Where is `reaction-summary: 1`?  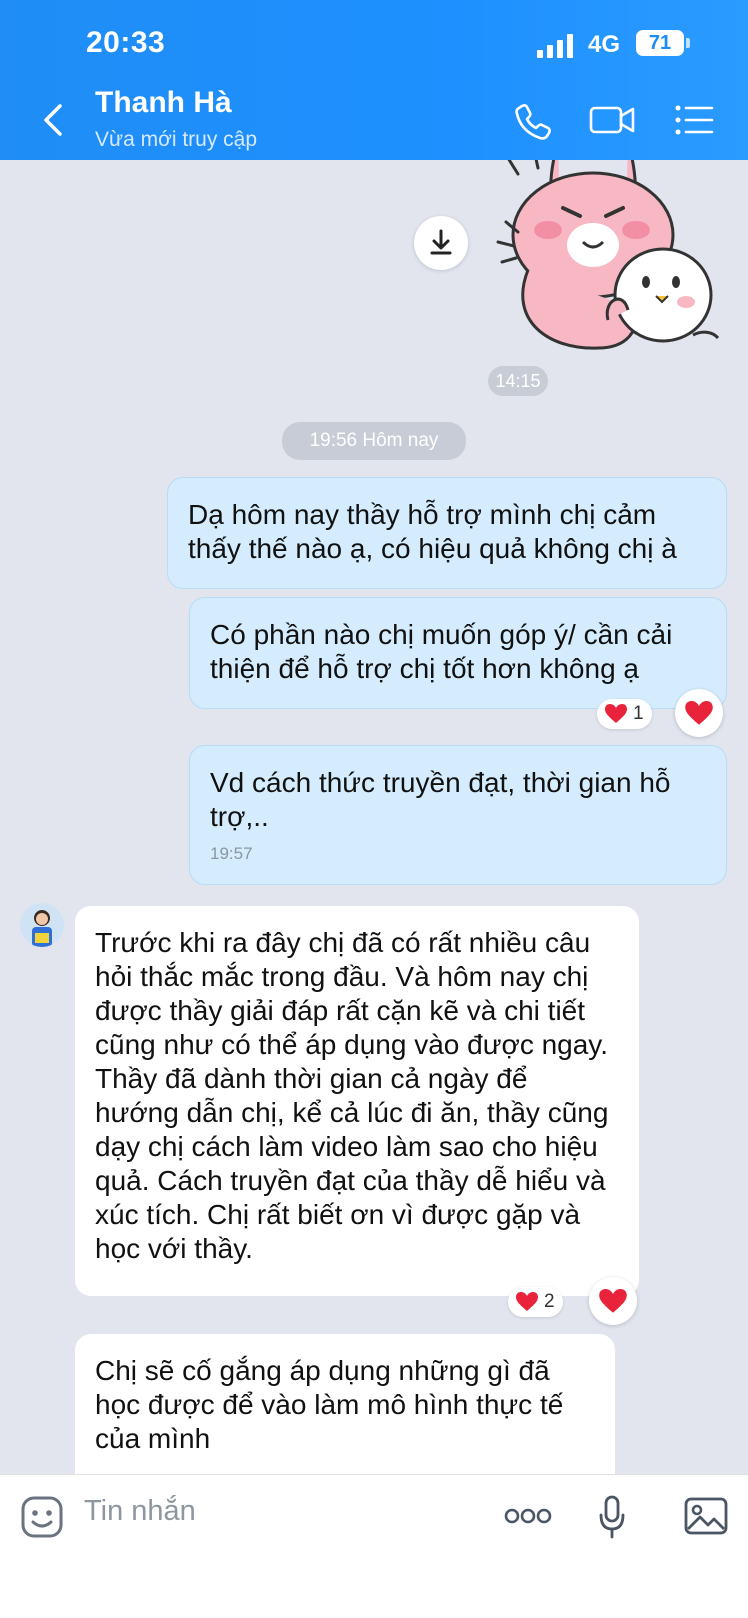 reaction-summary: 1 is located at coordinates (624, 714).